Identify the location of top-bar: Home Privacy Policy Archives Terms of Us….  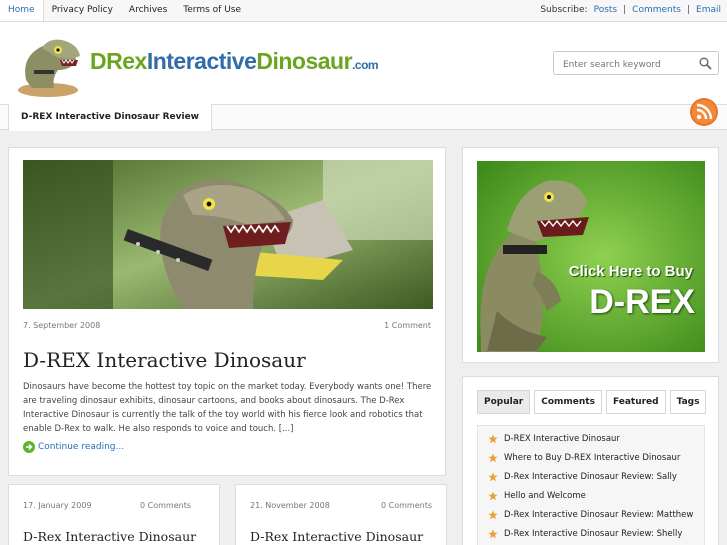
(363, 11).